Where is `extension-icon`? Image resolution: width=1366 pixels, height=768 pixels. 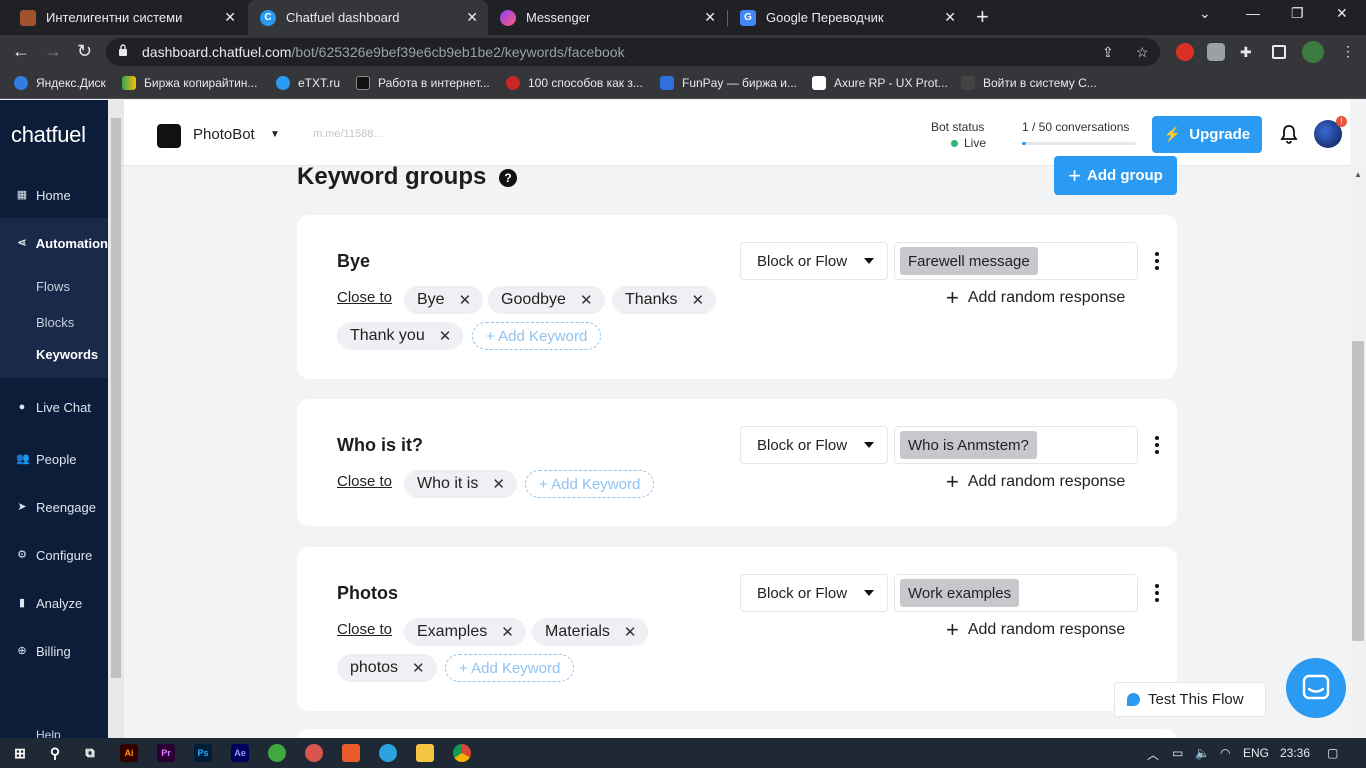 extension-icon is located at coordinates (1216, 52).